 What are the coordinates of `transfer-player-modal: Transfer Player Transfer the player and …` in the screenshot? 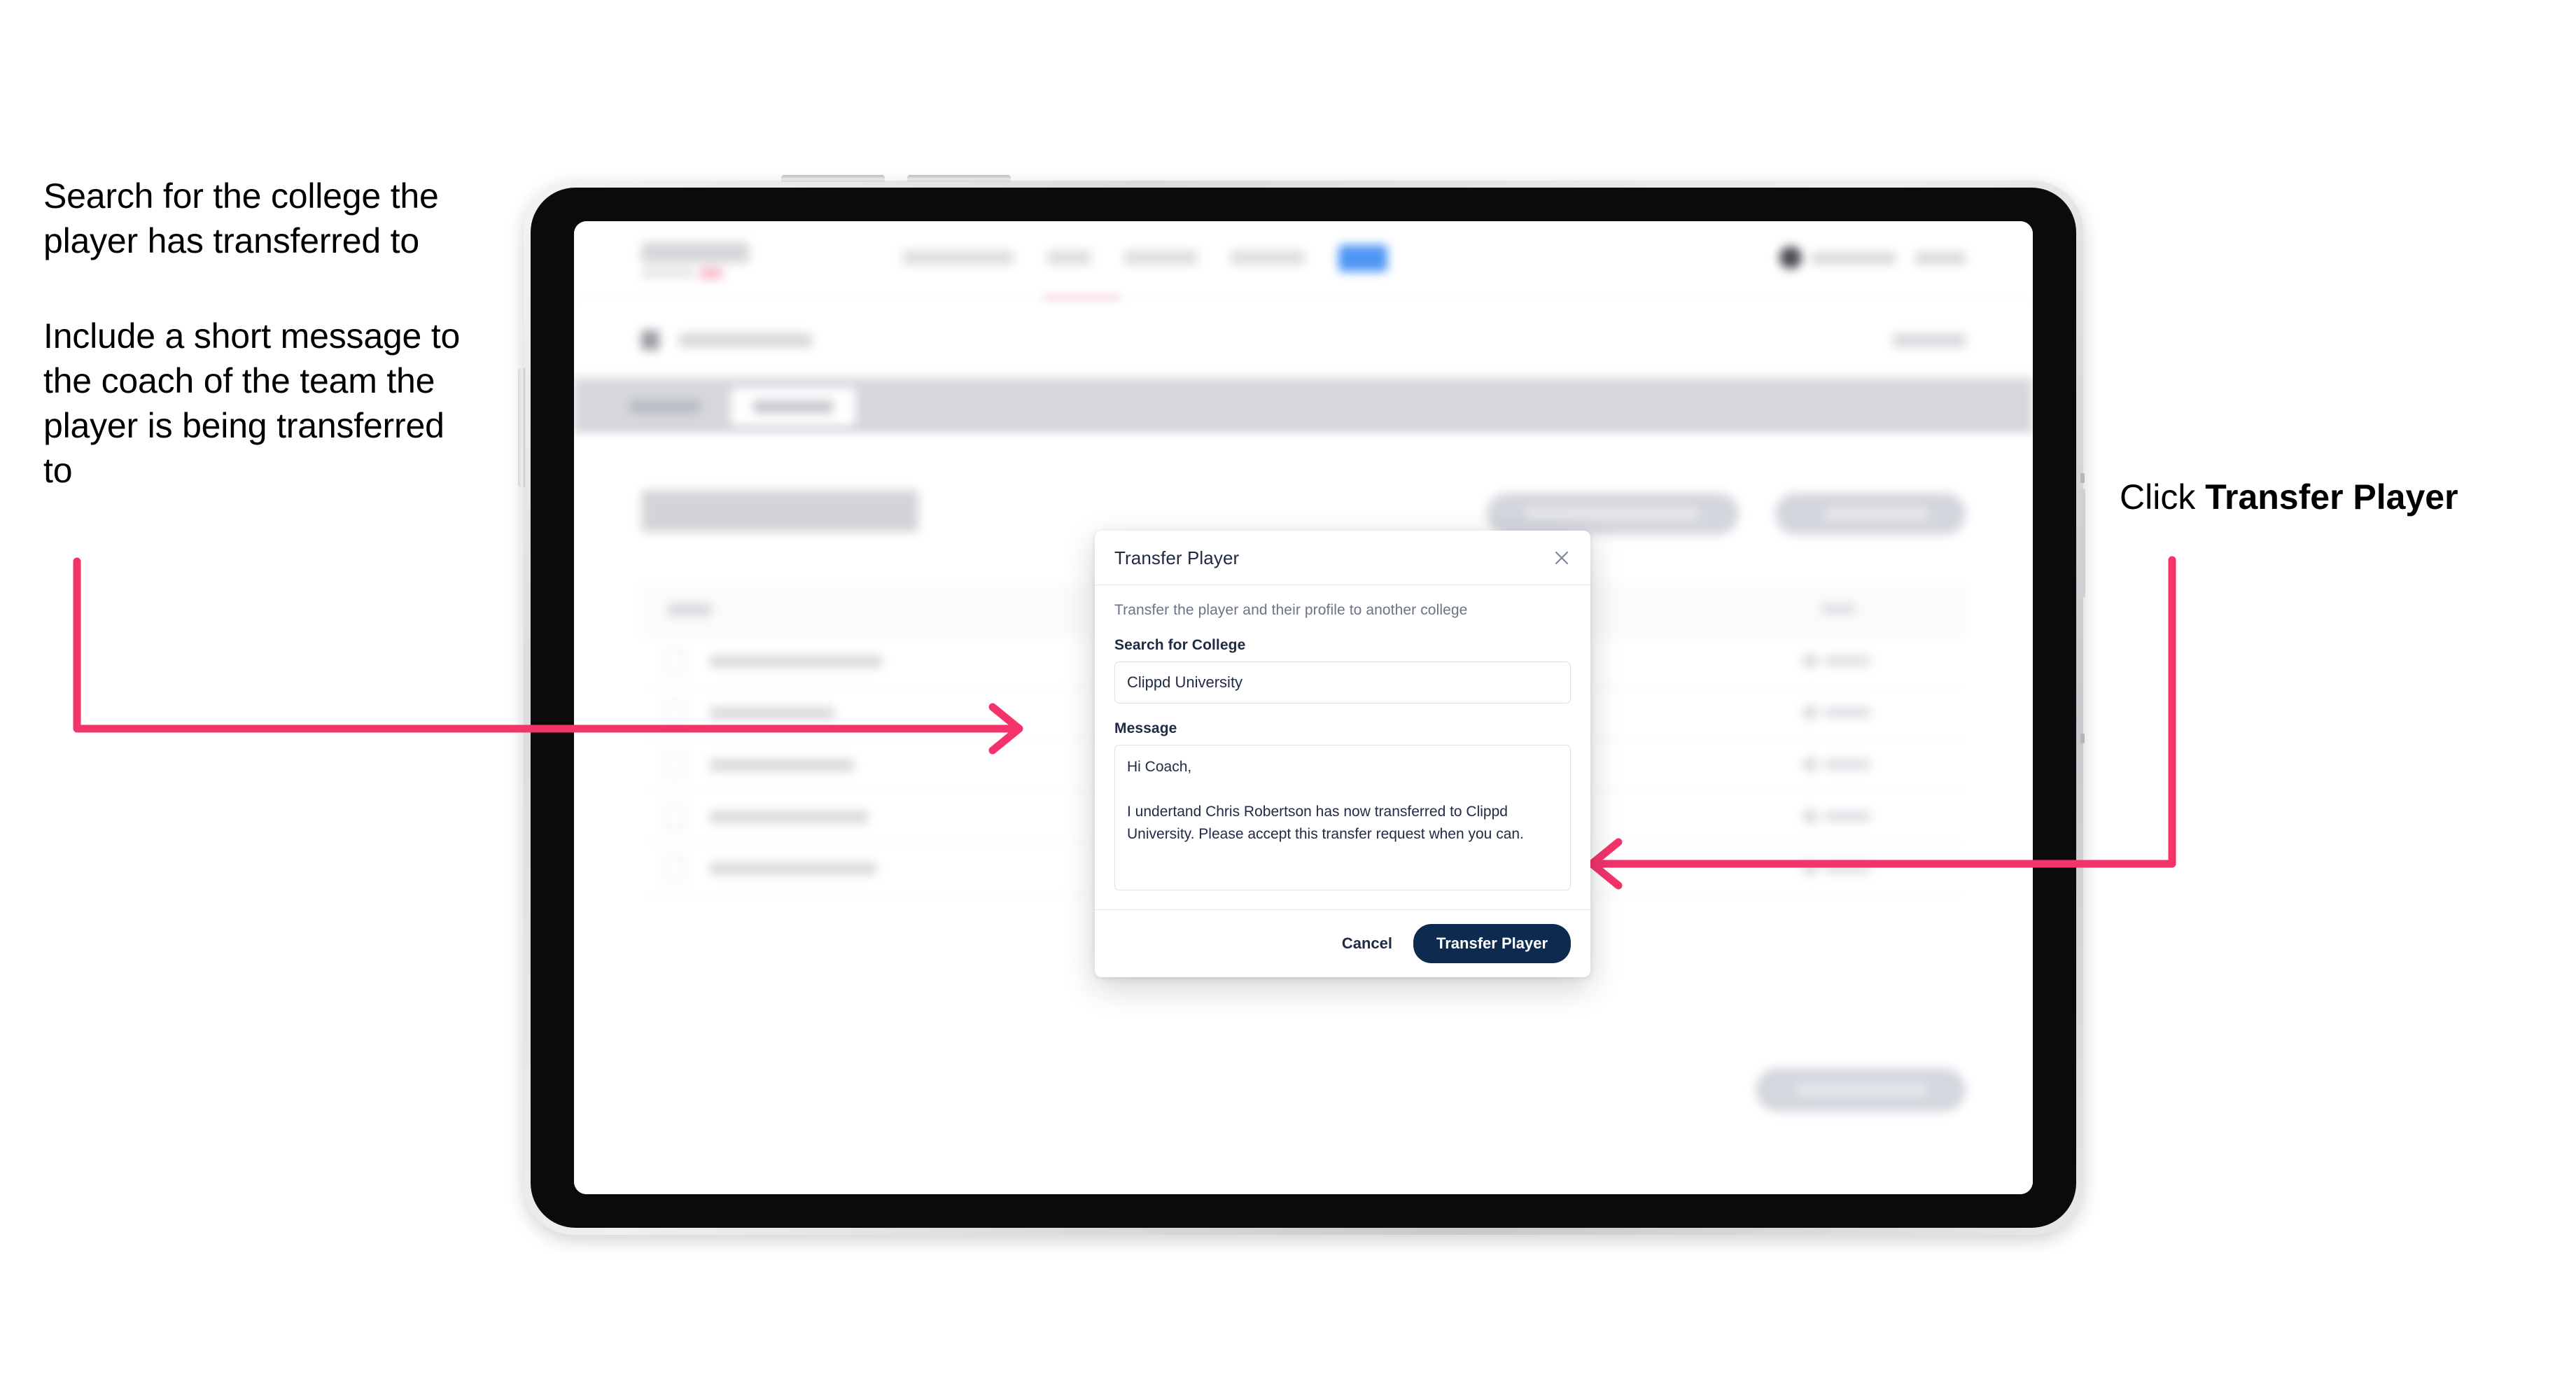 It's located at (1342, 754).